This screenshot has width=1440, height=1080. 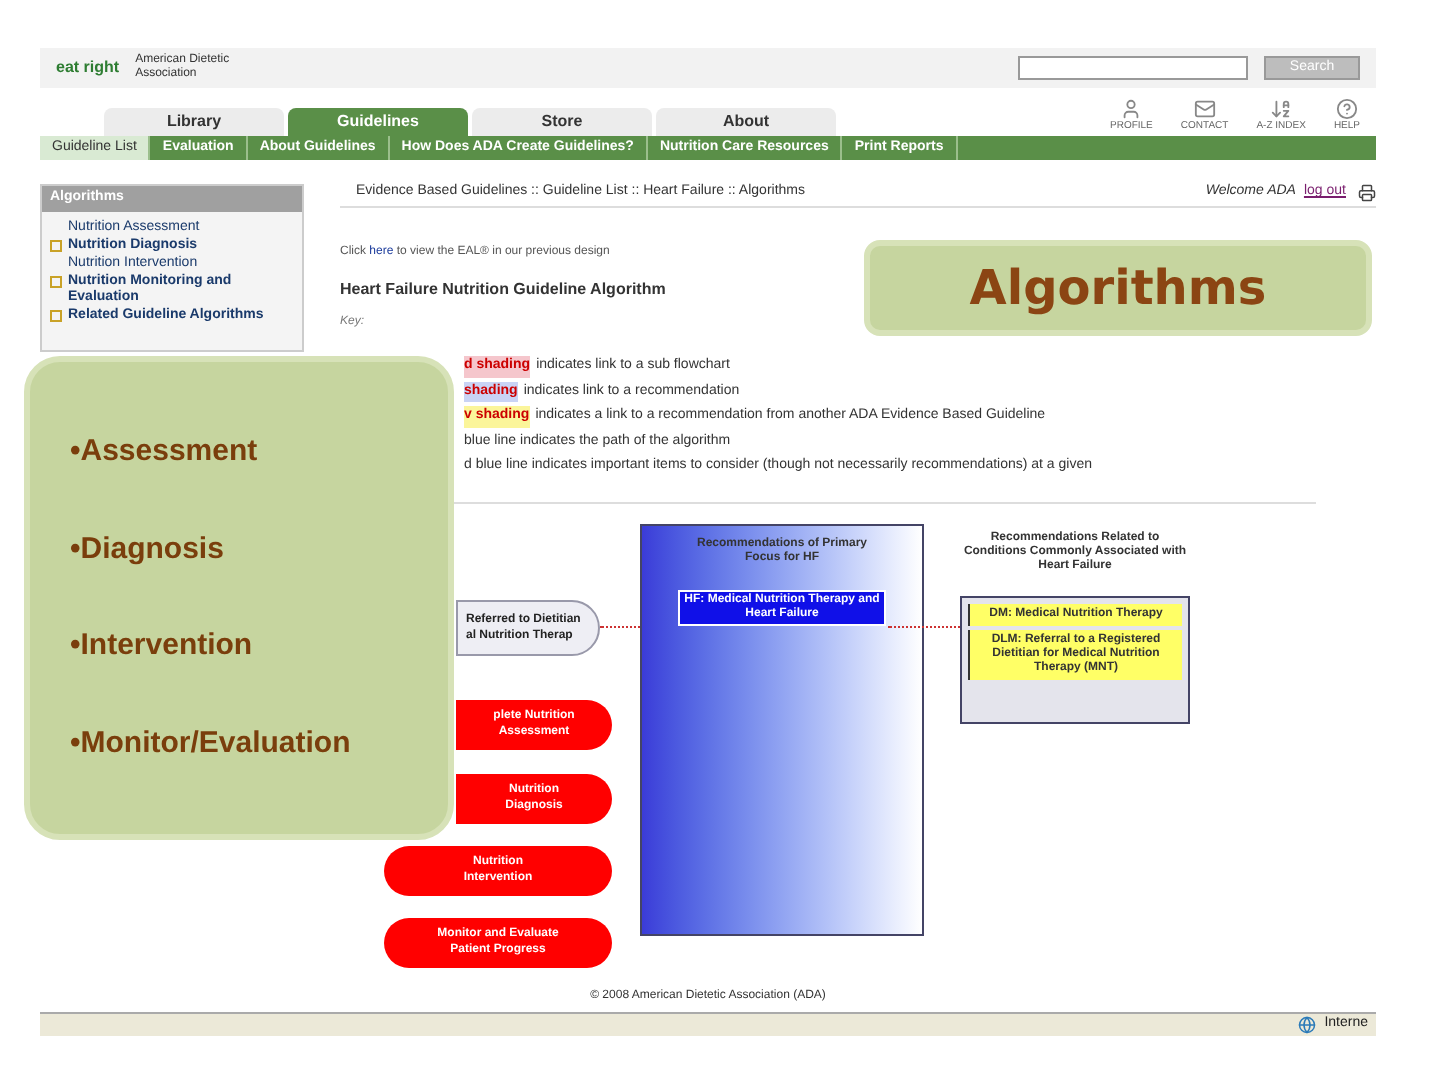 I want to click on nav-tab: About, so click(x=746, y=122).